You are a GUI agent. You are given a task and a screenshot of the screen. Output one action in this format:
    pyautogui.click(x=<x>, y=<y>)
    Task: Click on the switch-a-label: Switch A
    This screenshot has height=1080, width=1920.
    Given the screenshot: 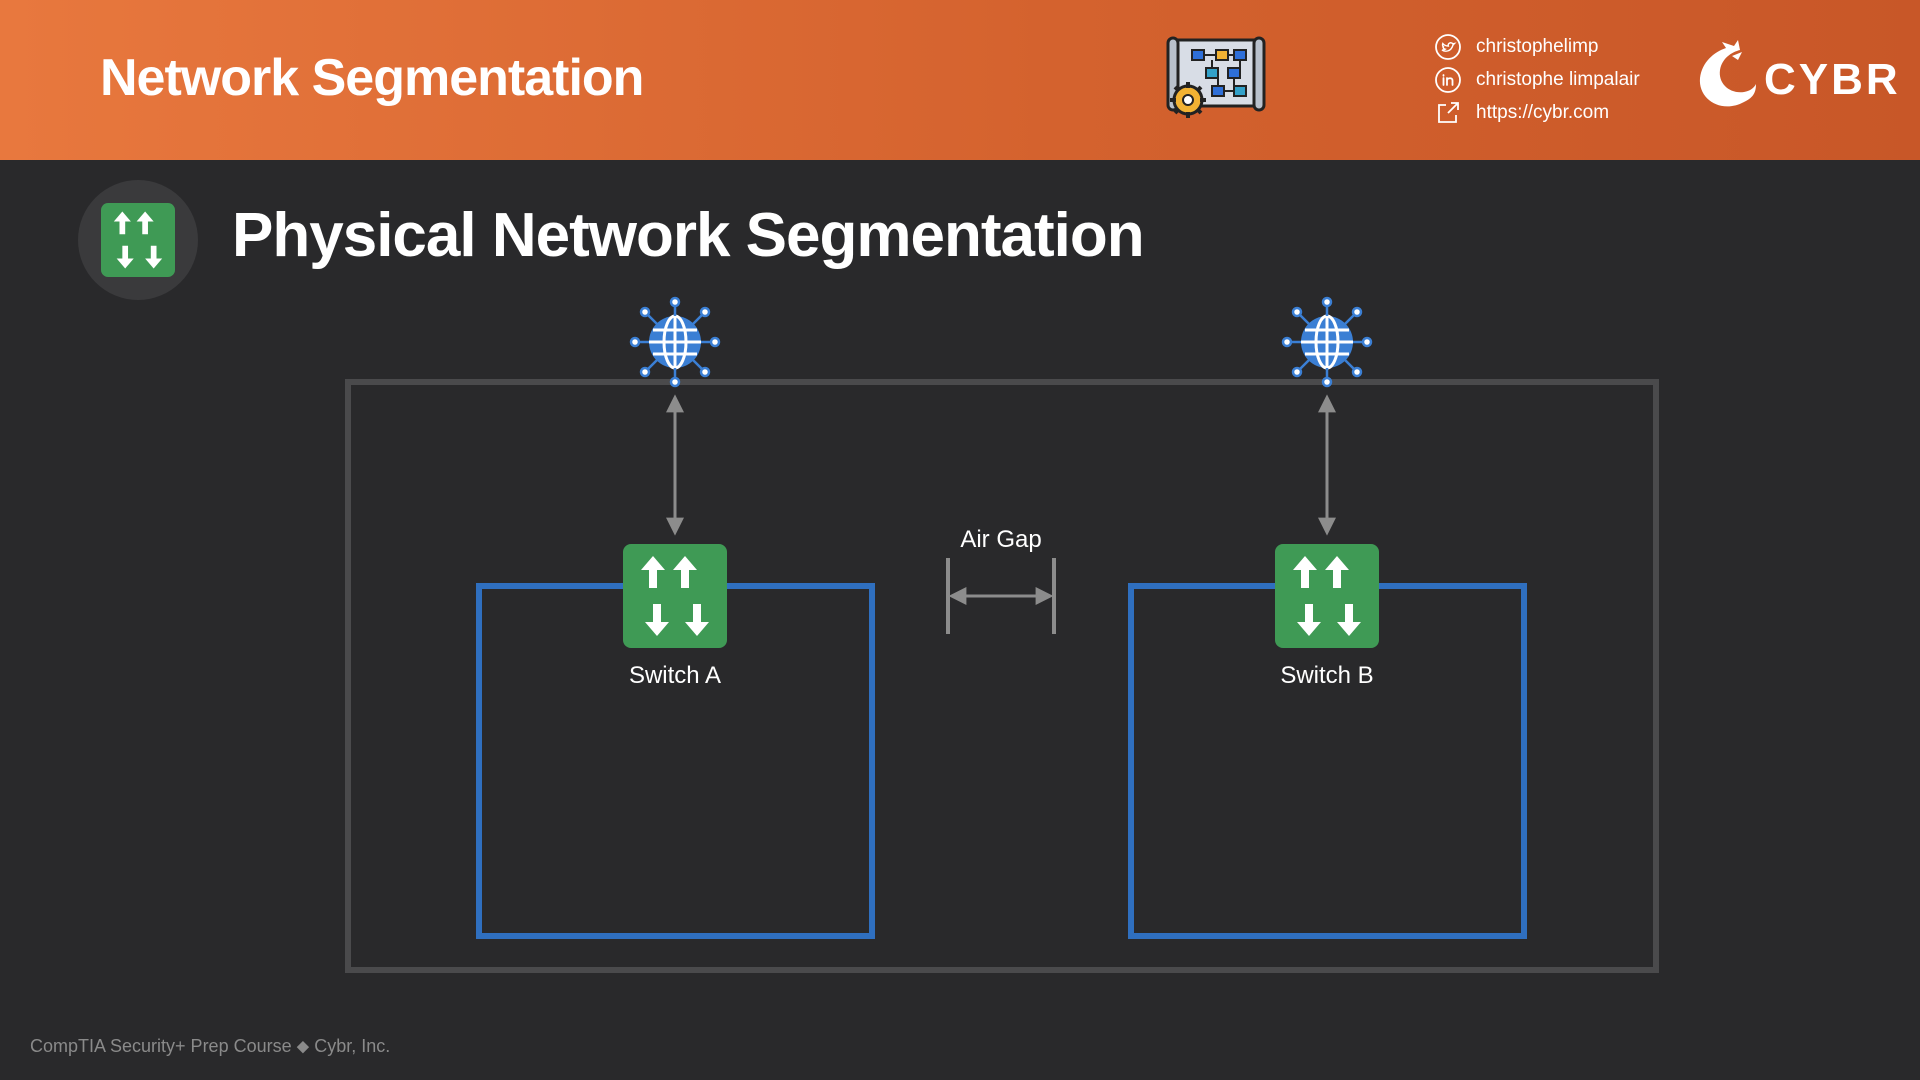 What is the action you would take?
    pyautogui.click(x=675, y=675)
    